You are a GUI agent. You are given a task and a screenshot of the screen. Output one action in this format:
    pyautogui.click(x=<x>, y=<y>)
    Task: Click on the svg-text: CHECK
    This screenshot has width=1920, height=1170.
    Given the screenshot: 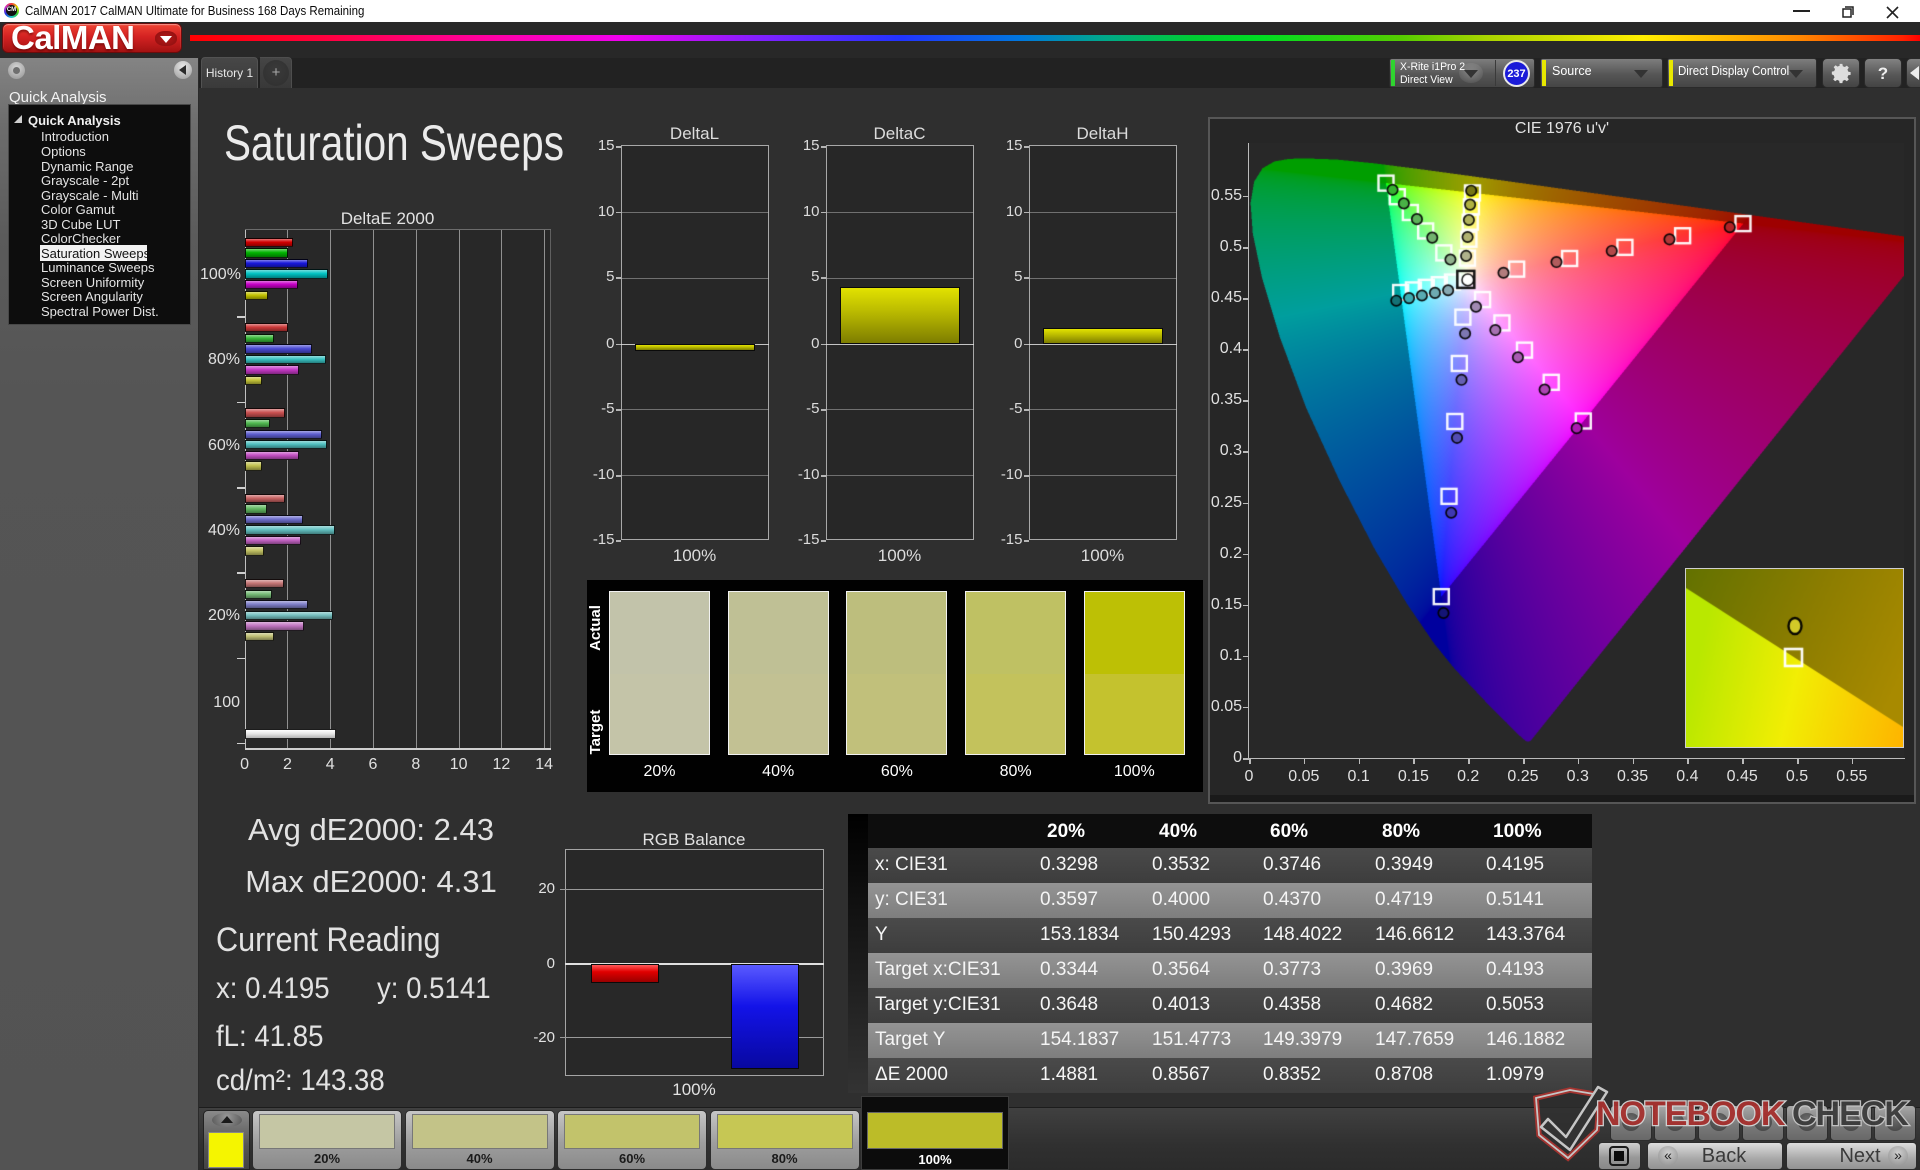 What is the action you would take?
    pyautogui.click(x=1850, y=1114)
    